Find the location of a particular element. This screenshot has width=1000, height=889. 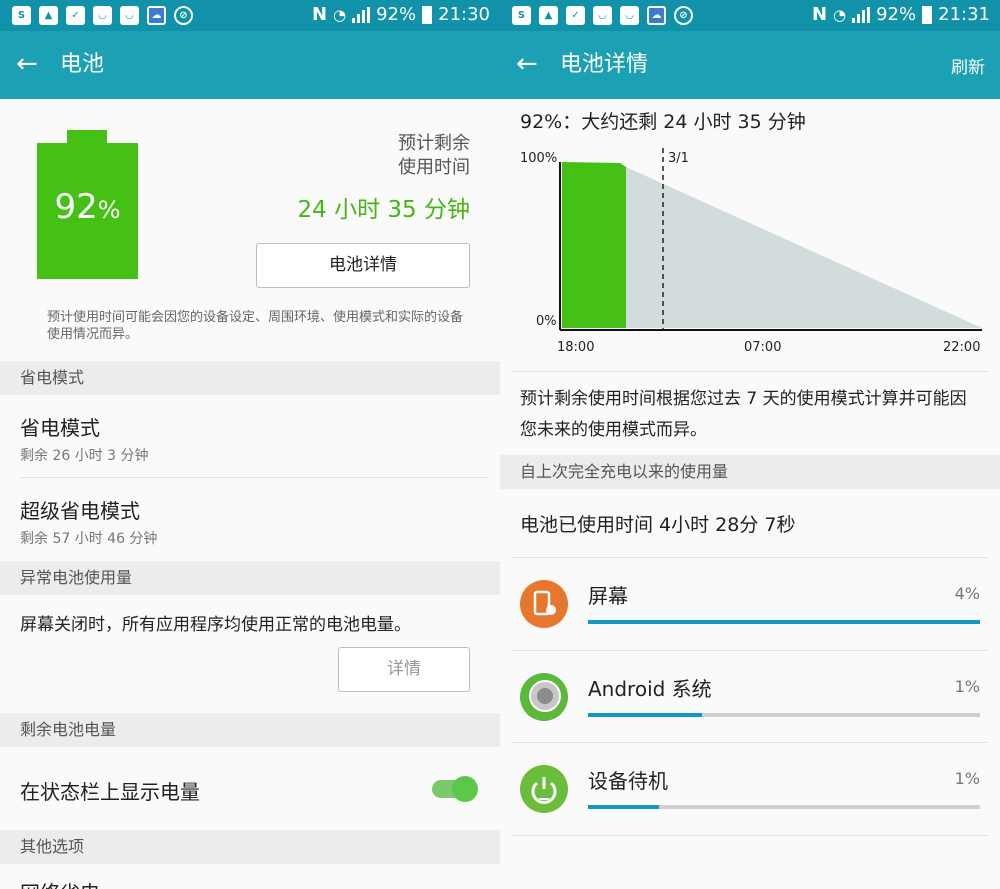

y-label-0: 0% is located at coordinates (546, 321).